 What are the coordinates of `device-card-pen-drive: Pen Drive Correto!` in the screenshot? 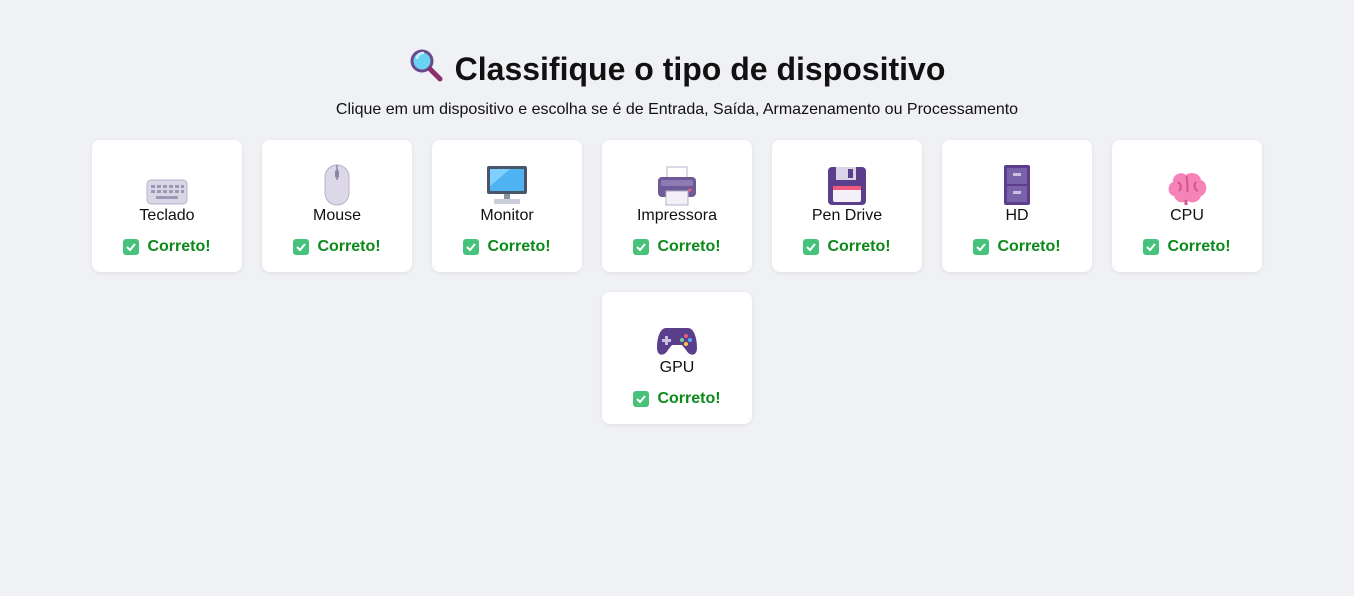 It's located at (847, 206).